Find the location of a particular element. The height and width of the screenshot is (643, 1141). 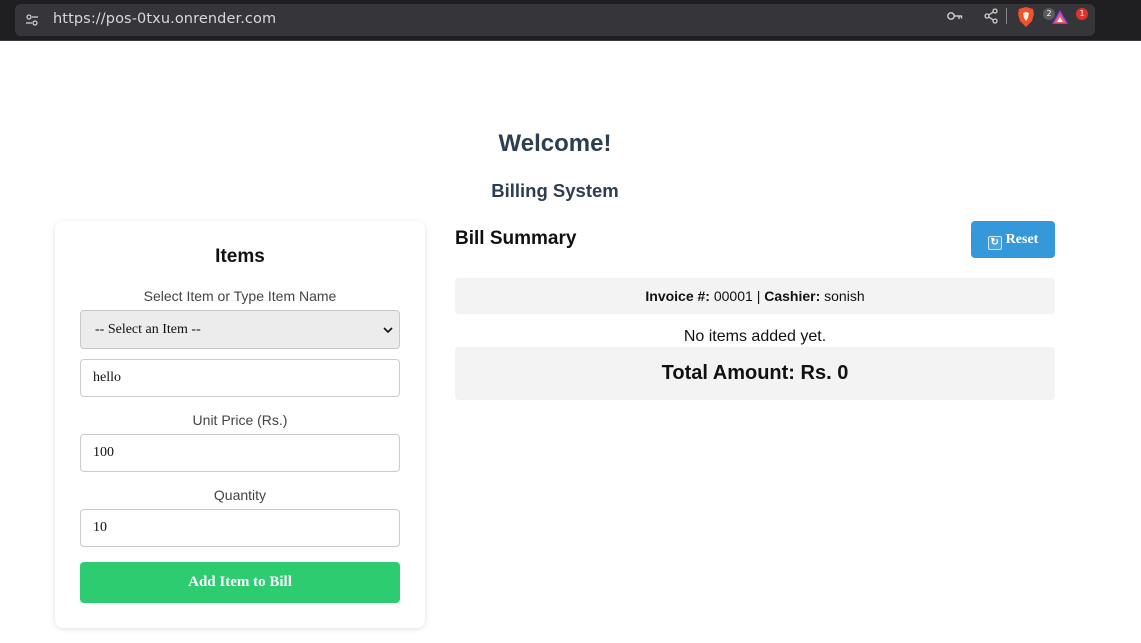

welcome-heading: Welcome! is located at coordinates (555, 143).